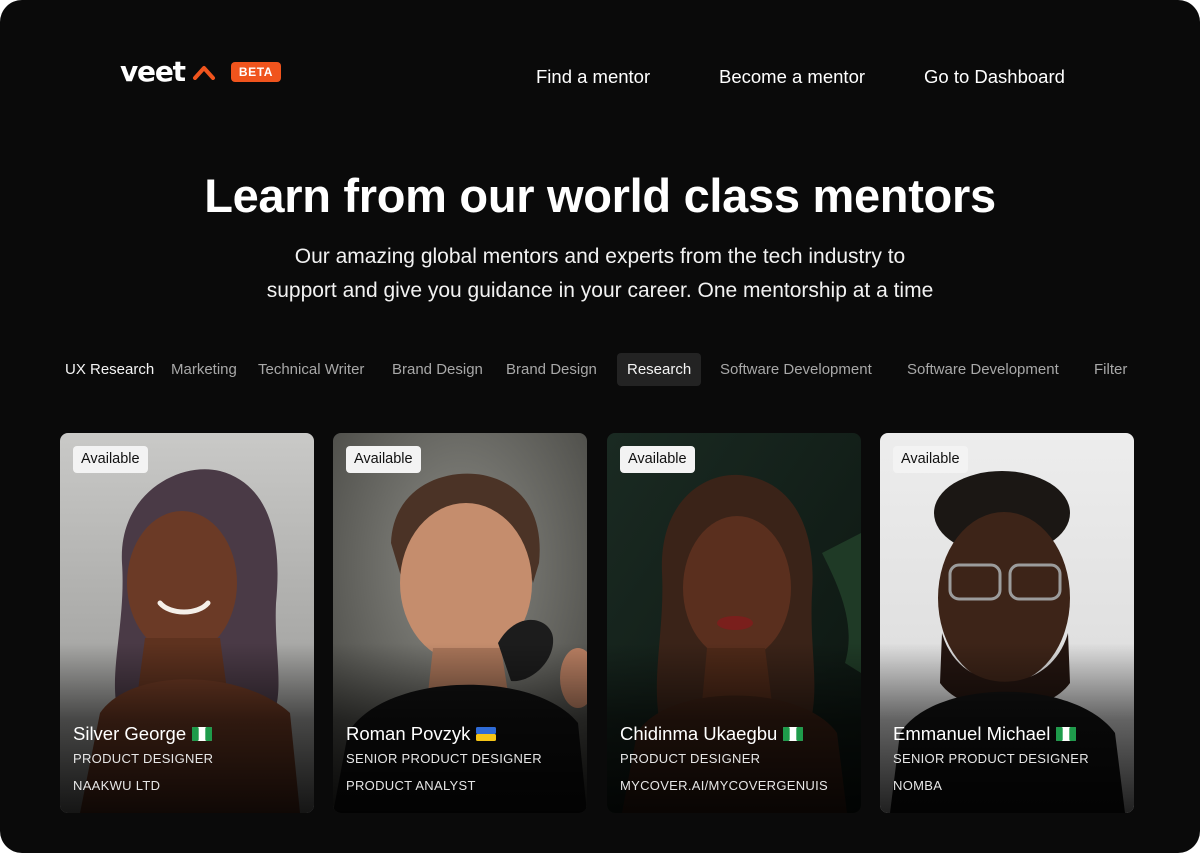 This screenshot has height=853, width=1200. Describe the element at coordinates (994, 77) in the screenshot. I see `nav-dashboard: Go to Dashboard` at that location.